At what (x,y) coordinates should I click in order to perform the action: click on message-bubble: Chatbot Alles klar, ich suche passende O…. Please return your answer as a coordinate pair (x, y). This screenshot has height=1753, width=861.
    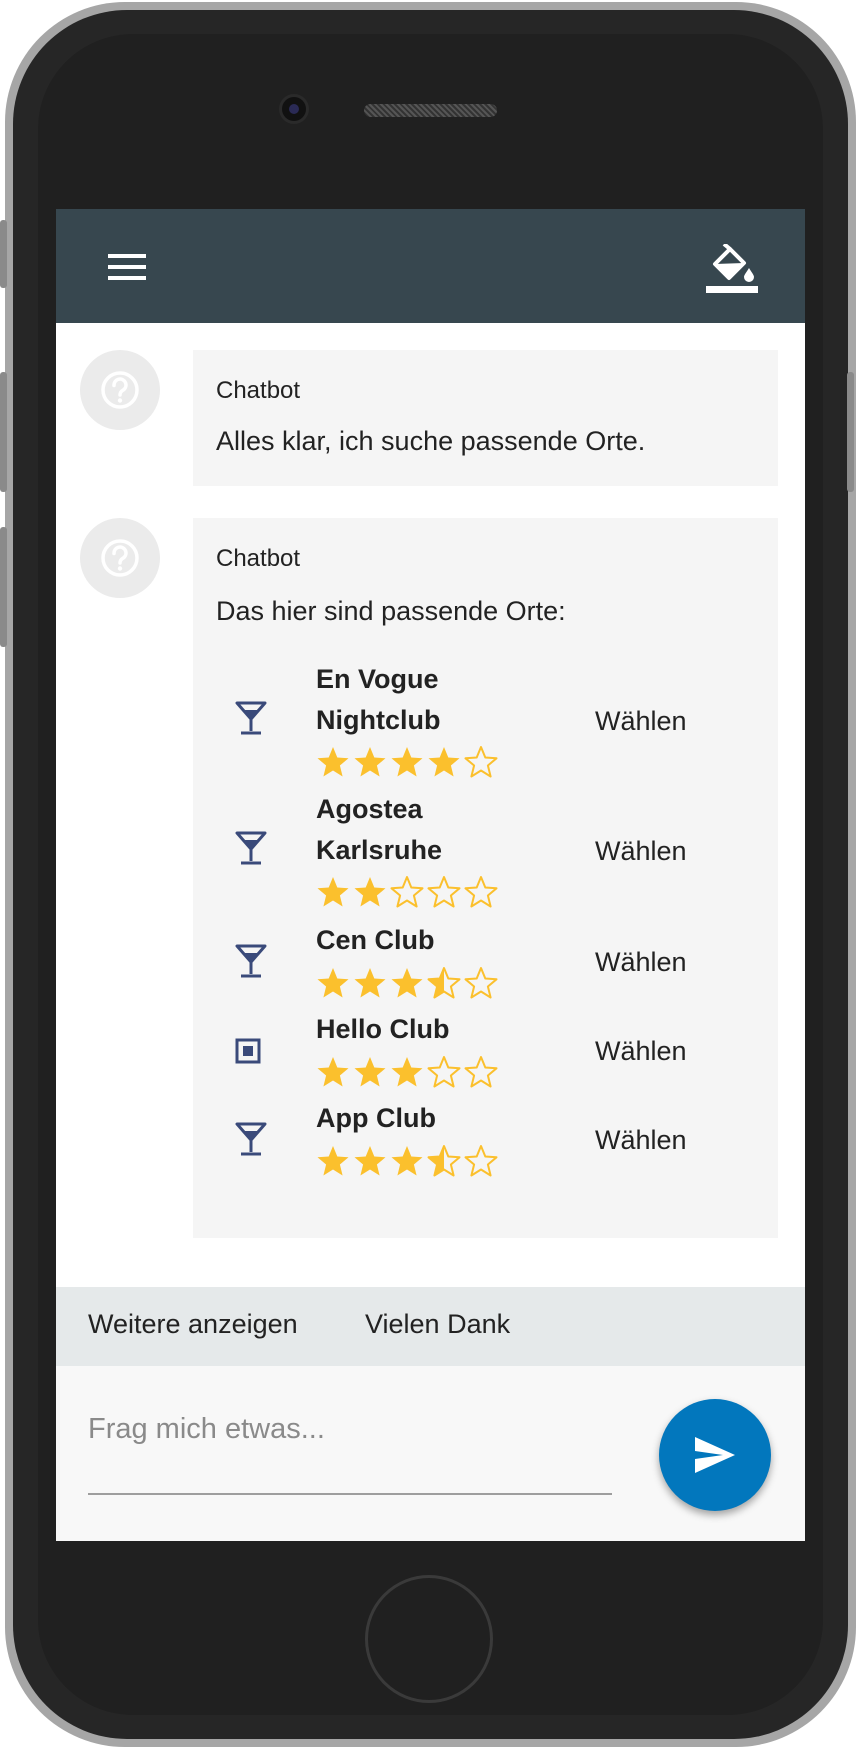
    Looking at the image, I should click on (485, 418).